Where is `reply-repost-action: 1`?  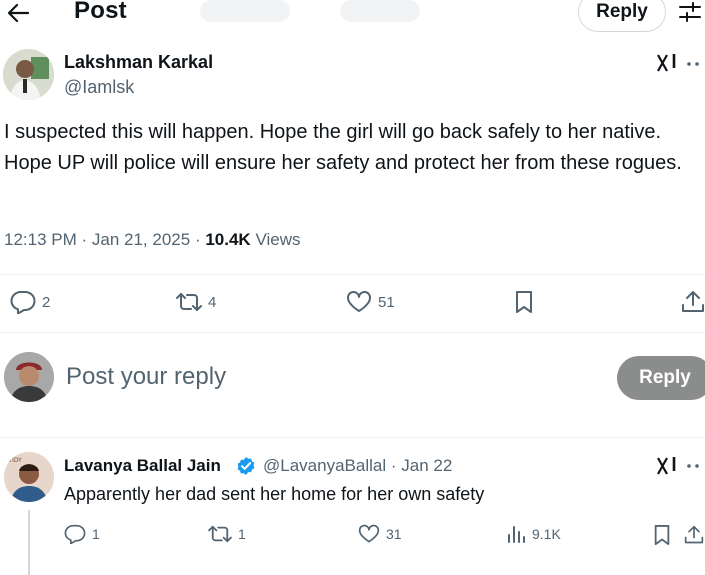 reply-repost-action: 1 is located at coordinates (227, 534).